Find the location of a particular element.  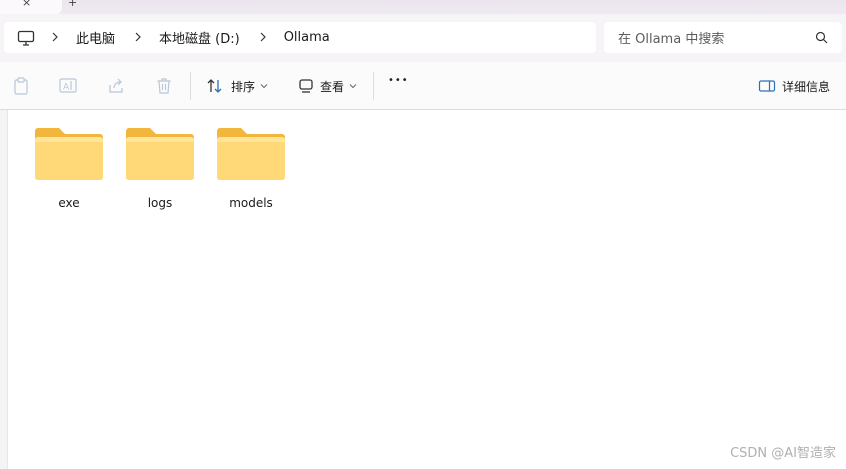

sort-button: 排序 is located at coordinates (243, 86).